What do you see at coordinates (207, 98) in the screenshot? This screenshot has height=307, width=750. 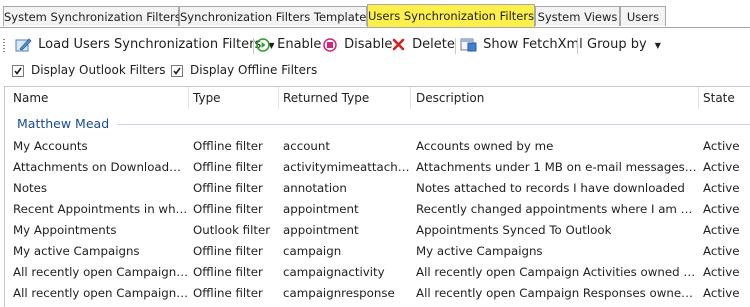 I see `column-header-type: Type` at bounding box center [207, 98].